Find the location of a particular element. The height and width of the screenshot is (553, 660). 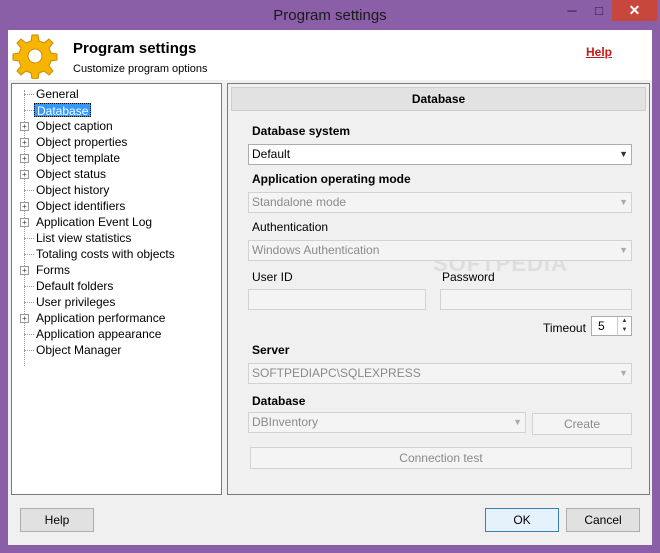

tree-item: Object Manager is located at coordinates (116, 350).